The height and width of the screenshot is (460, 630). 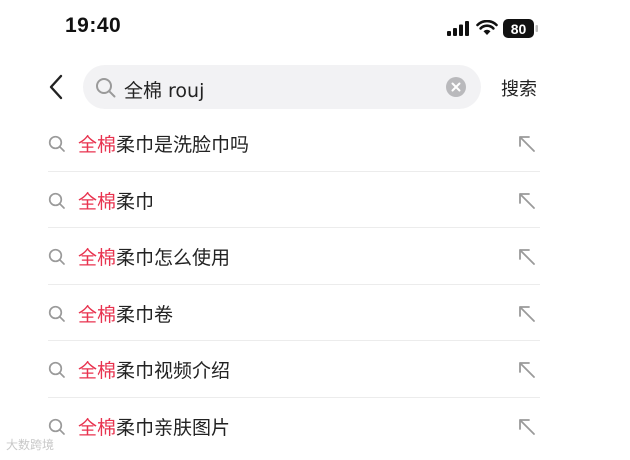 I want to click on suggestion-rest: 柔巾, so click(x=135, y=201).